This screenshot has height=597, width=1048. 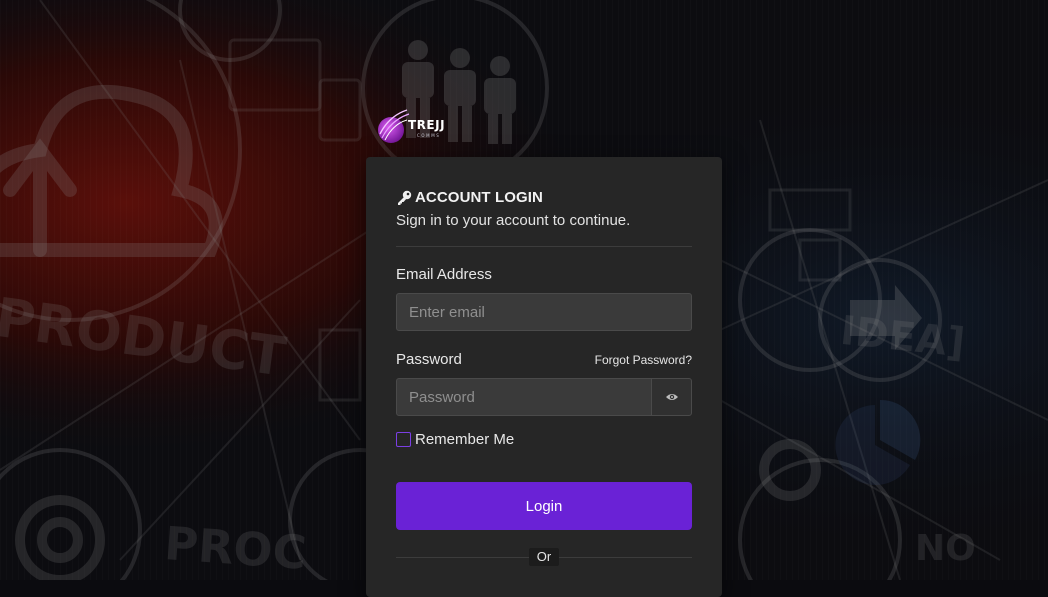 I want to click on login-button: Login, so click(x=544, y=506).